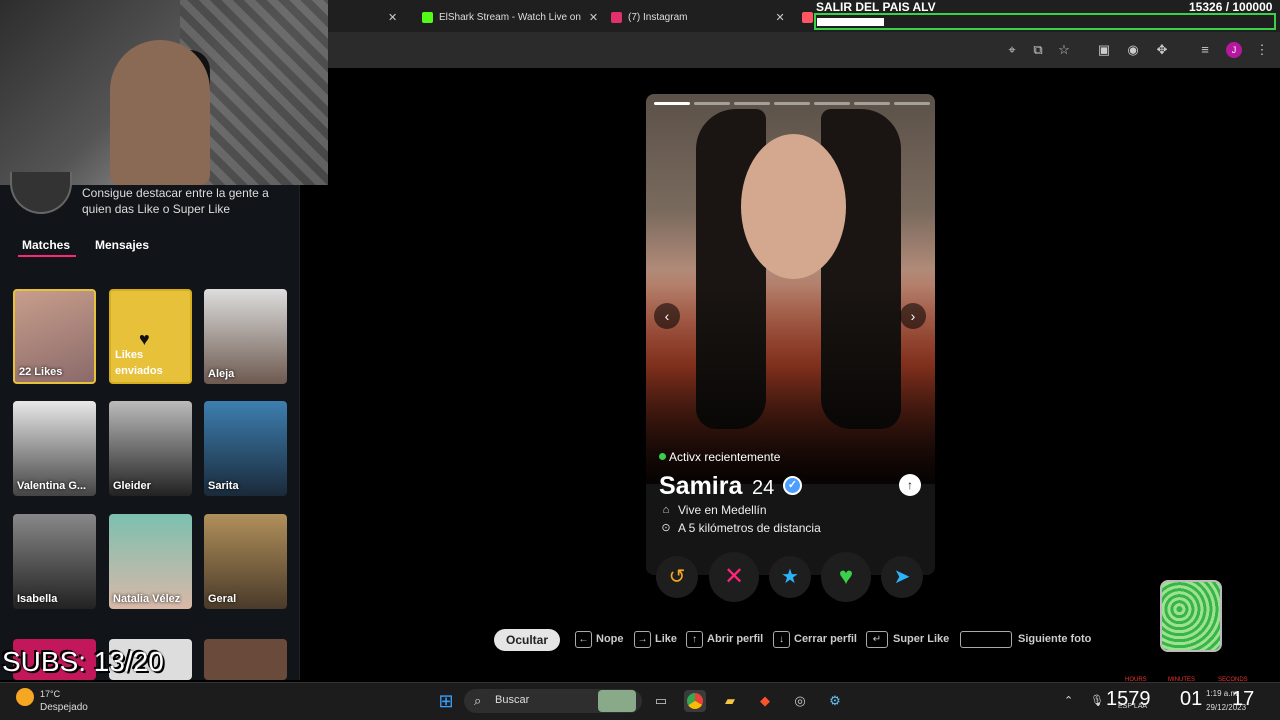 The image size is (1280, 720). I want to click on chrome-icon, so click(695, 701).